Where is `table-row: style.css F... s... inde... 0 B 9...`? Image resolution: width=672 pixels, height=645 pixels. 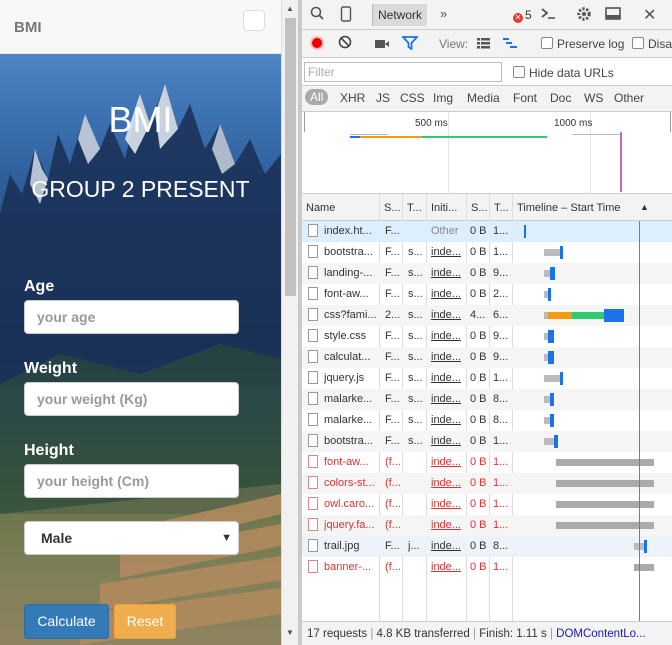 table-row: style.css F... s... inde... 0 B 9... is located at coordinates (487, 336).